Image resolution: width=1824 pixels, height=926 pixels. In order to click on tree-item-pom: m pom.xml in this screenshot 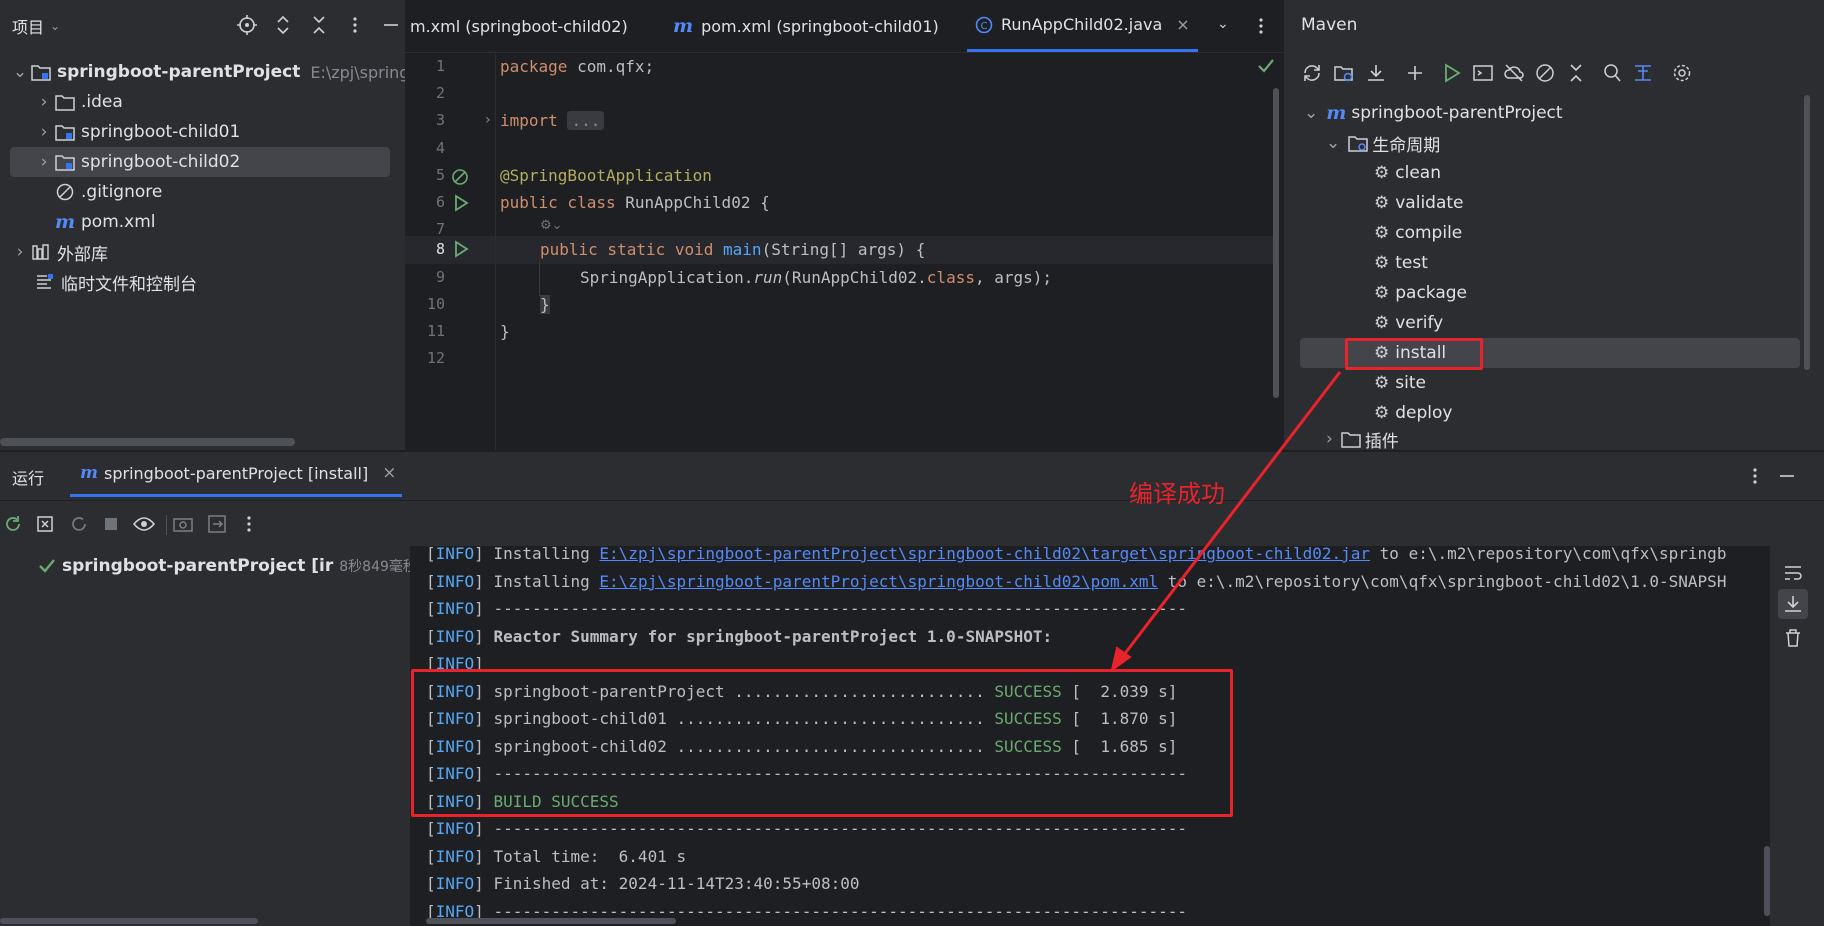, I will do `click(105, 222)`.